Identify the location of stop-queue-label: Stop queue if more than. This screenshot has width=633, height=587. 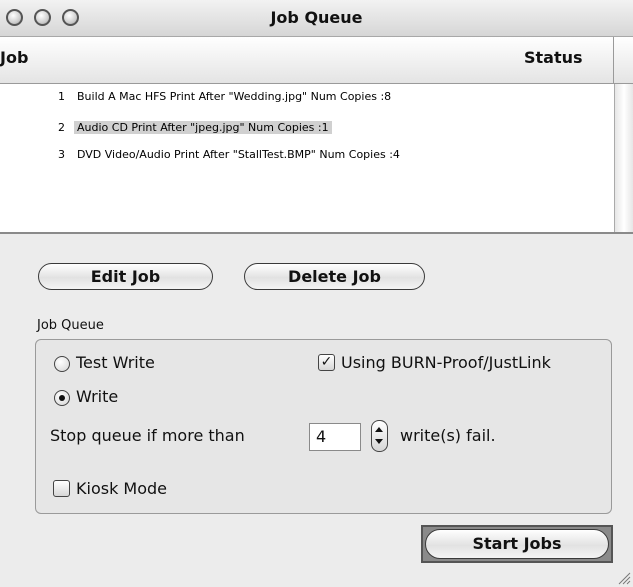
(147, 435).